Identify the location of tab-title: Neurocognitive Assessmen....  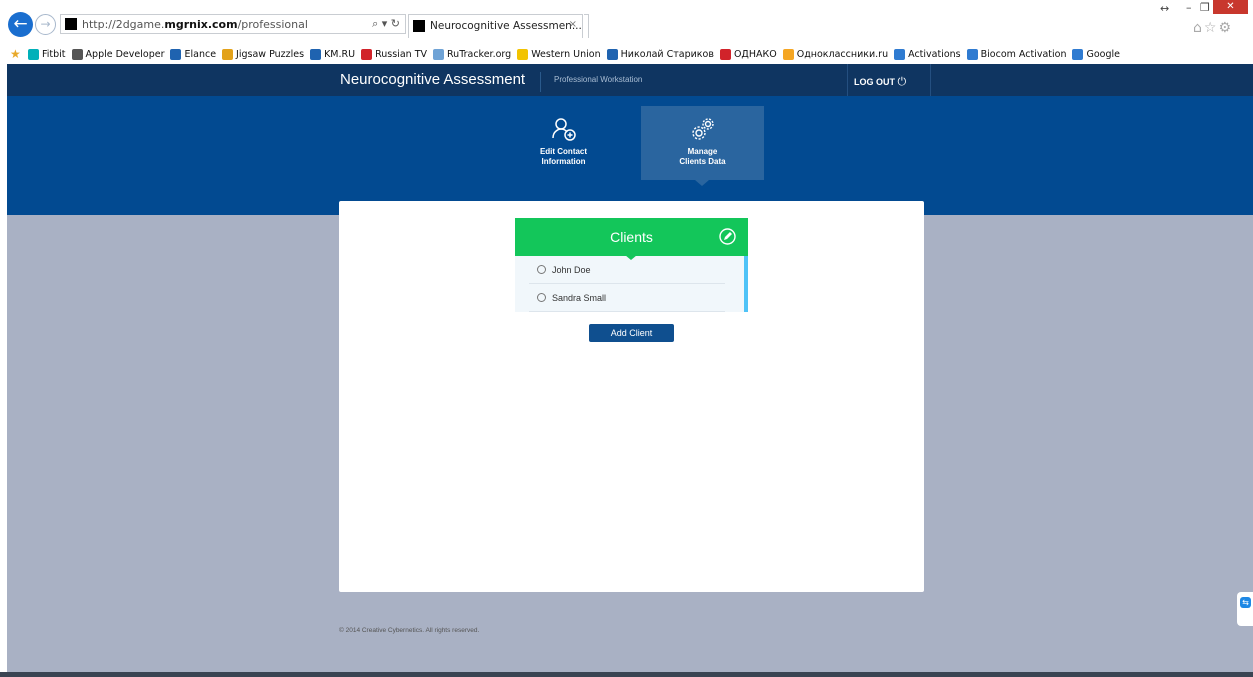
(506, 26).